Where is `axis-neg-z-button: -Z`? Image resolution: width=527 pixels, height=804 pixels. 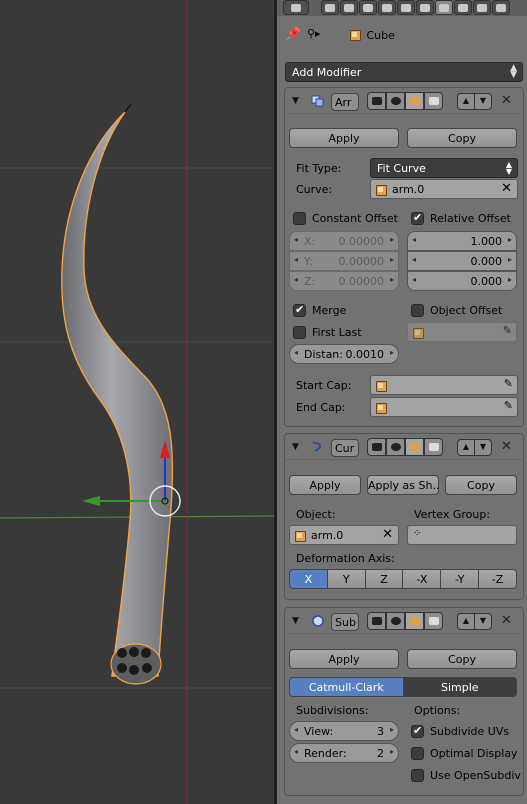
axis-neg-z-button: -Z is located at coordinates (498, 579).